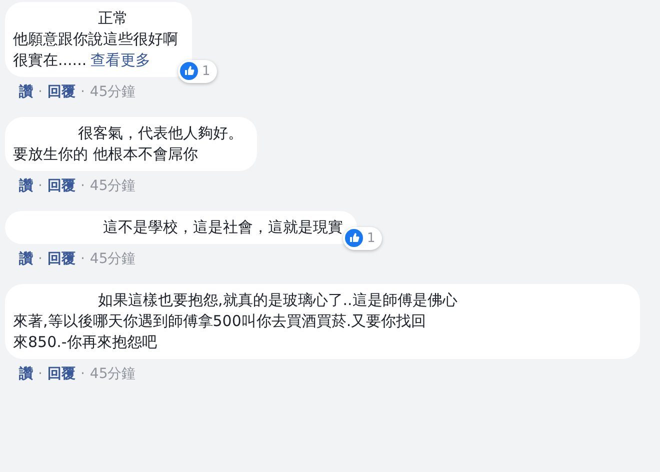 The width and height of the screenshot is (660, 472). What do you see at coordinates (223, 227) in the screenshot?
I see `comment-text: 這不是學校，這是社會，這就是現實` at bounding box center [223, 227].